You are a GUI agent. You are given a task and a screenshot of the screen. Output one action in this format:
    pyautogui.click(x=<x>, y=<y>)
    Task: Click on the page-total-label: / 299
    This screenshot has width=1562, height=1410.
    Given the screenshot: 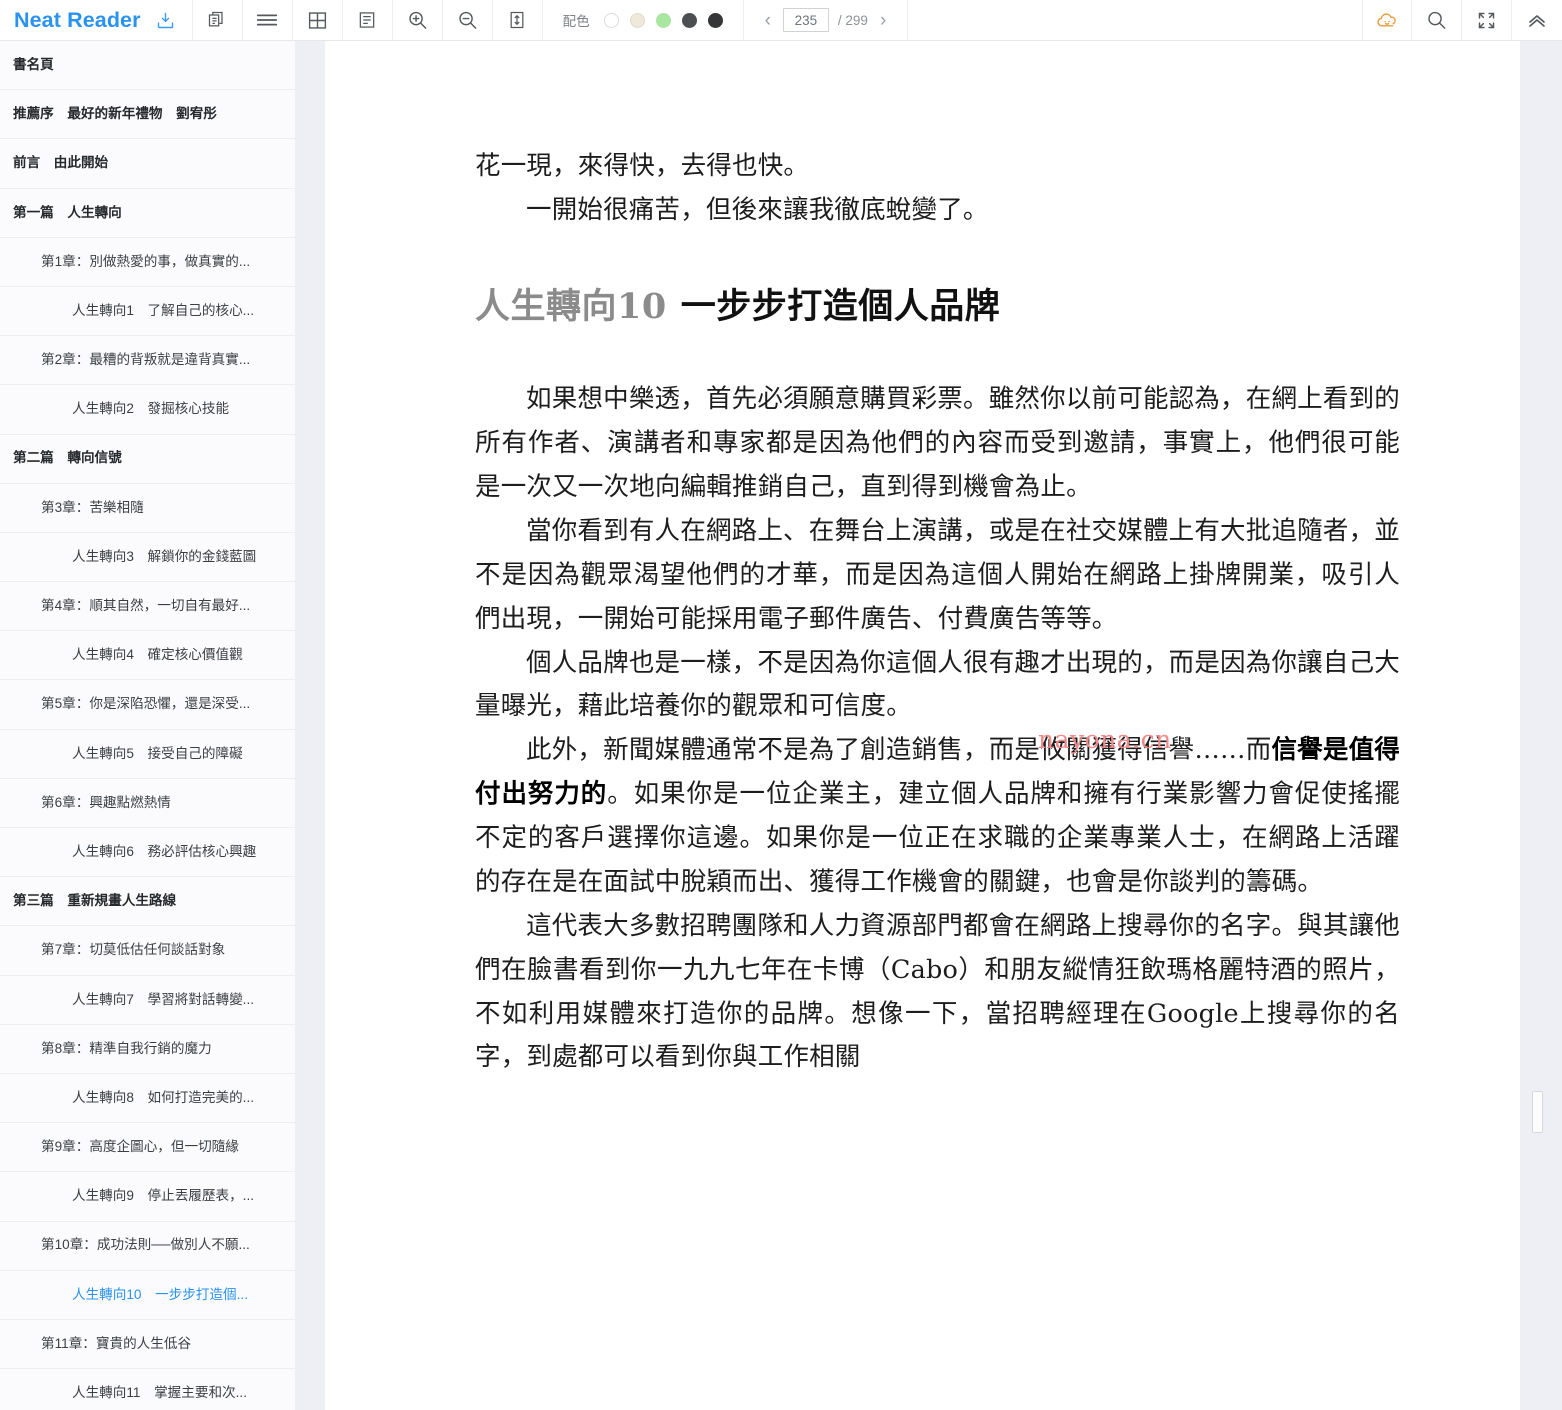 What is the action you would take?
    pyautogui.click(x=852, y=20)
    